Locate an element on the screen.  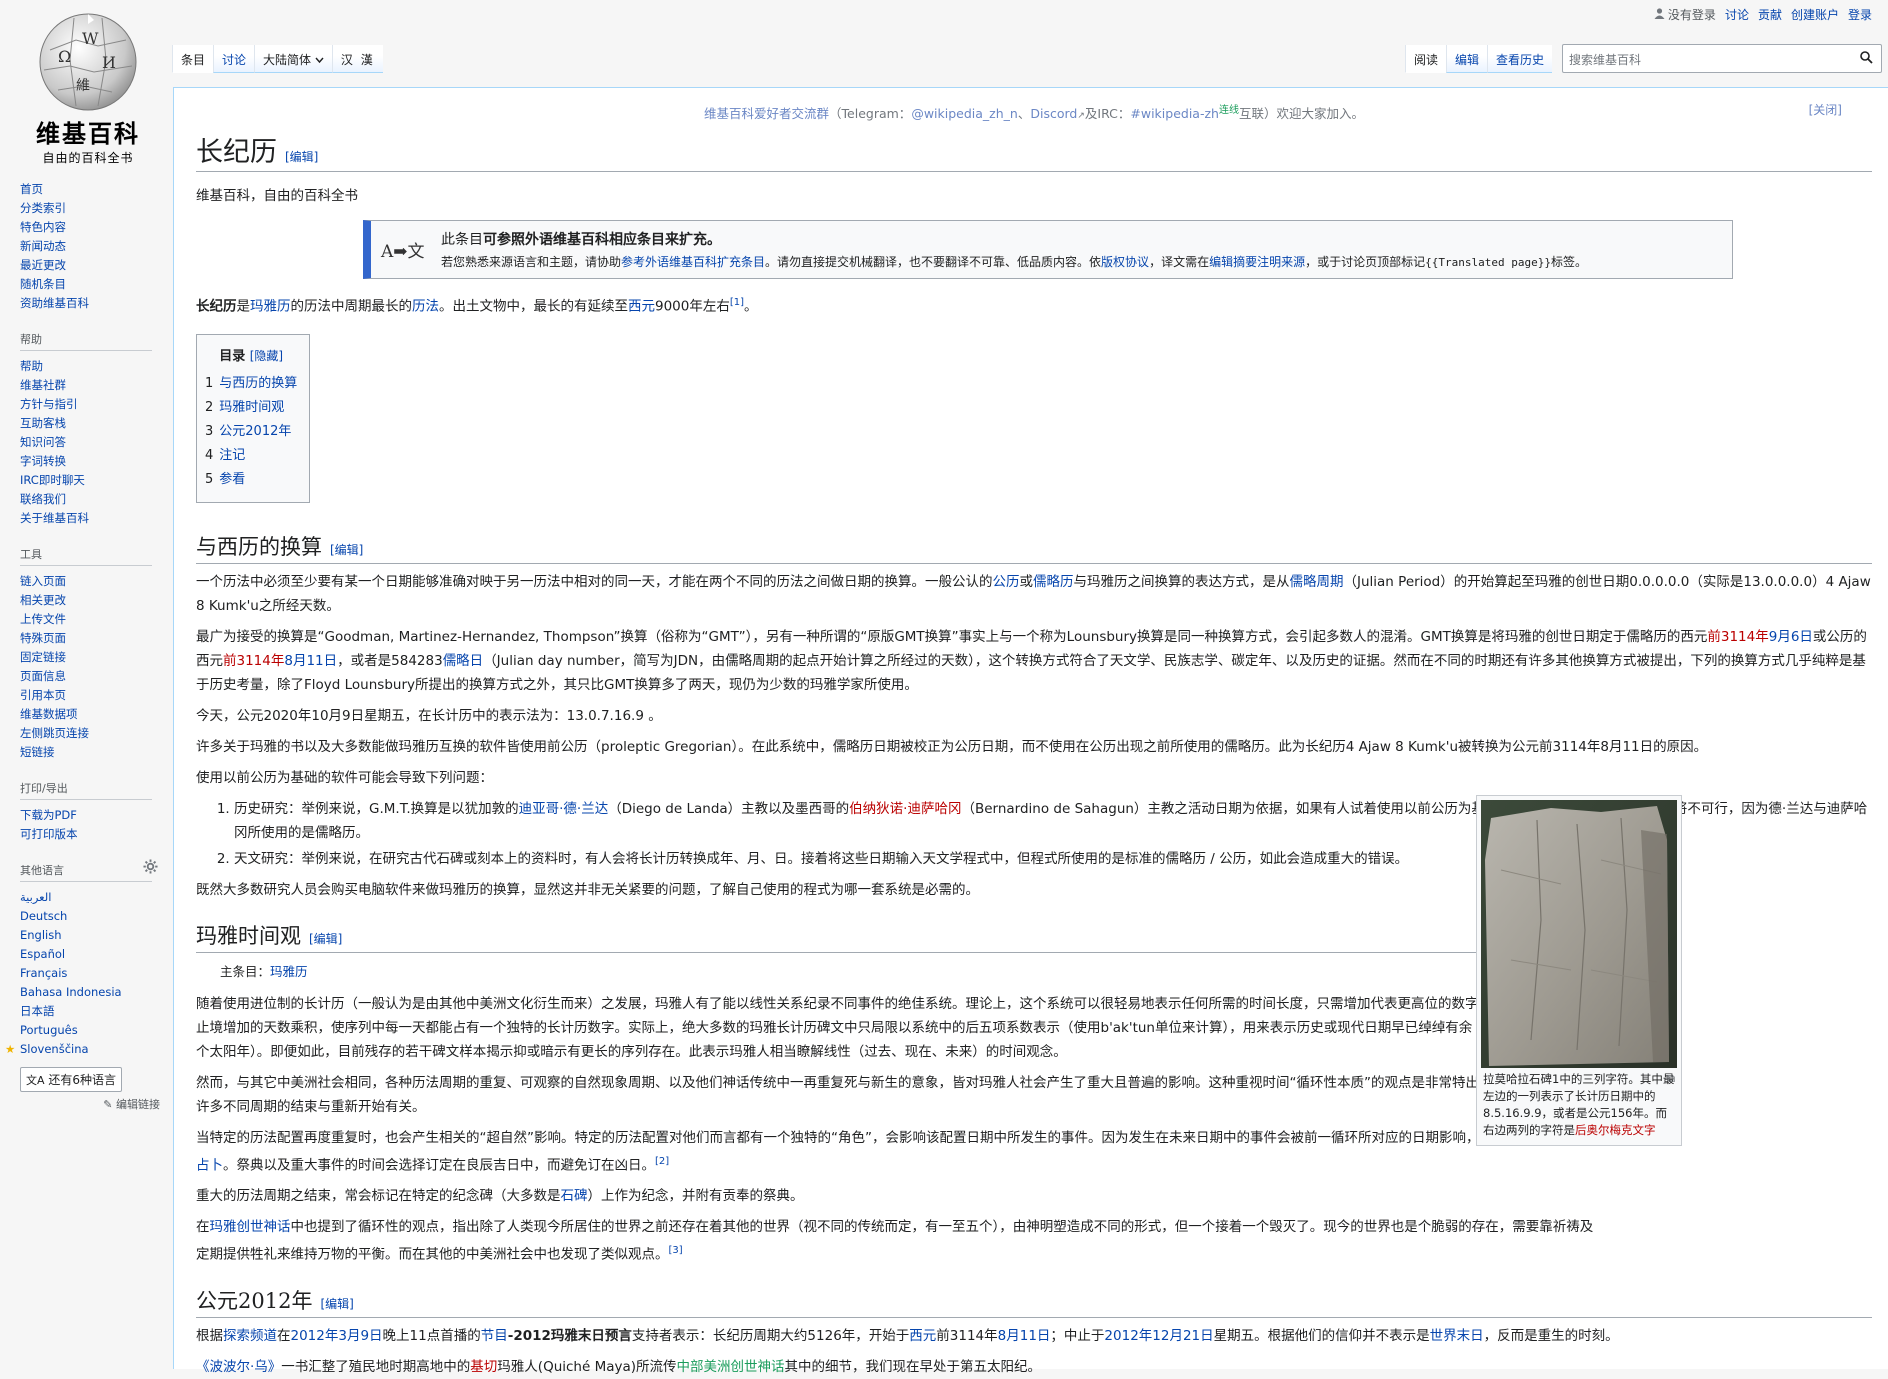
toc-item-4: 4 注记 is located at coordinates (251, 456).